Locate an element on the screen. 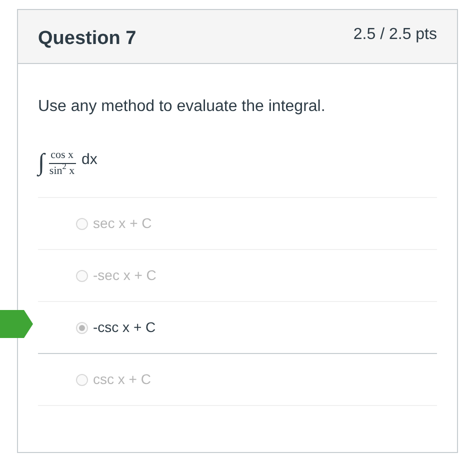 The image size is (474, 464). answer-option: csc x + C is located at coordinates (122, 379).